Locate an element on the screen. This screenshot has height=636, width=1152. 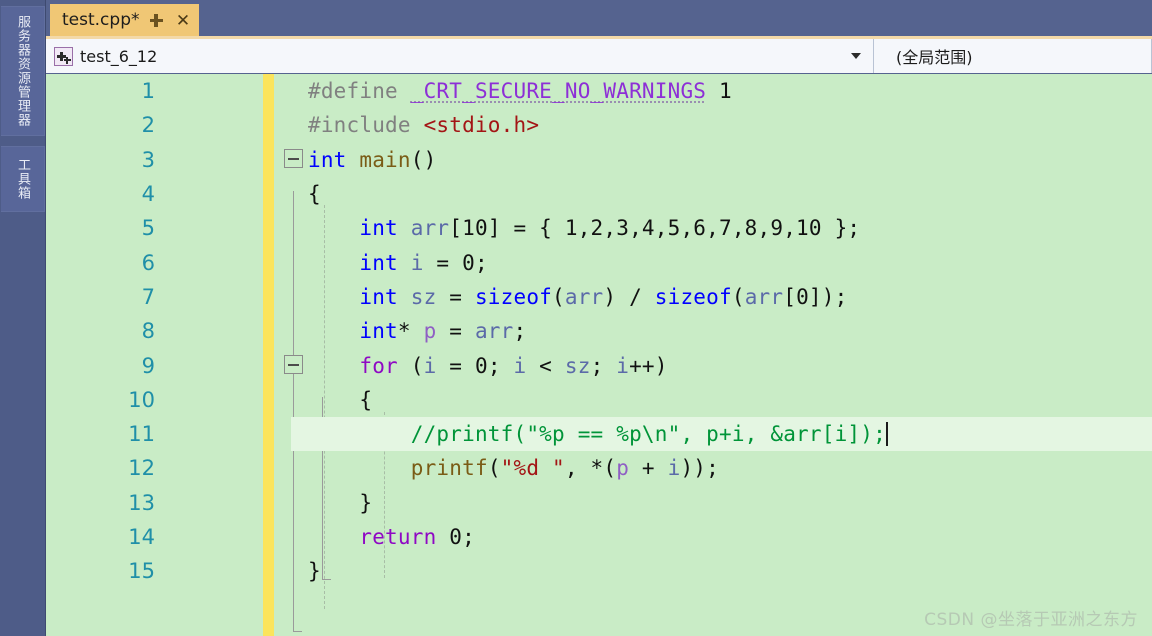
code-token: 1,2,3,4,5,6,7,8,9,10 is located at coordinates (693, 228).